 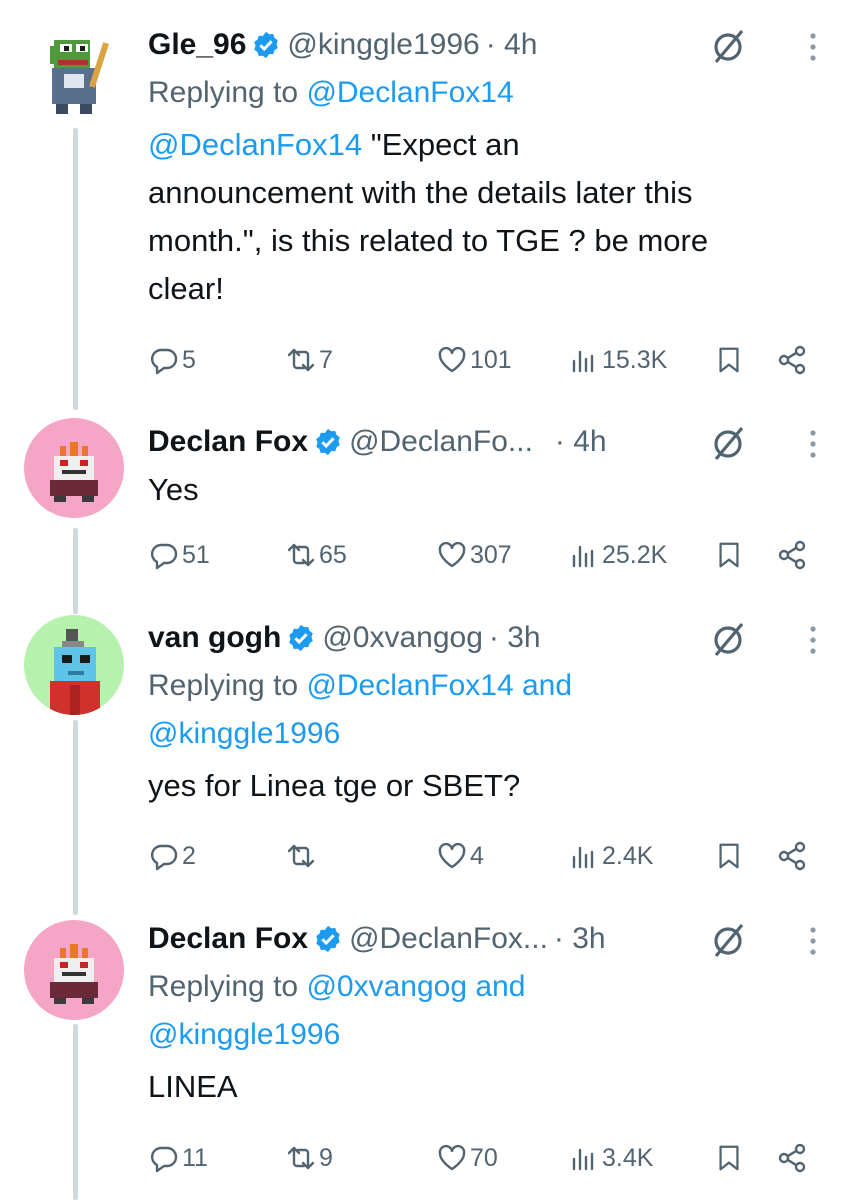 What do you see at coordinates (467, 1158) in the screenshot?
I see `like-button: 70` at bounding box center [467, 1158].